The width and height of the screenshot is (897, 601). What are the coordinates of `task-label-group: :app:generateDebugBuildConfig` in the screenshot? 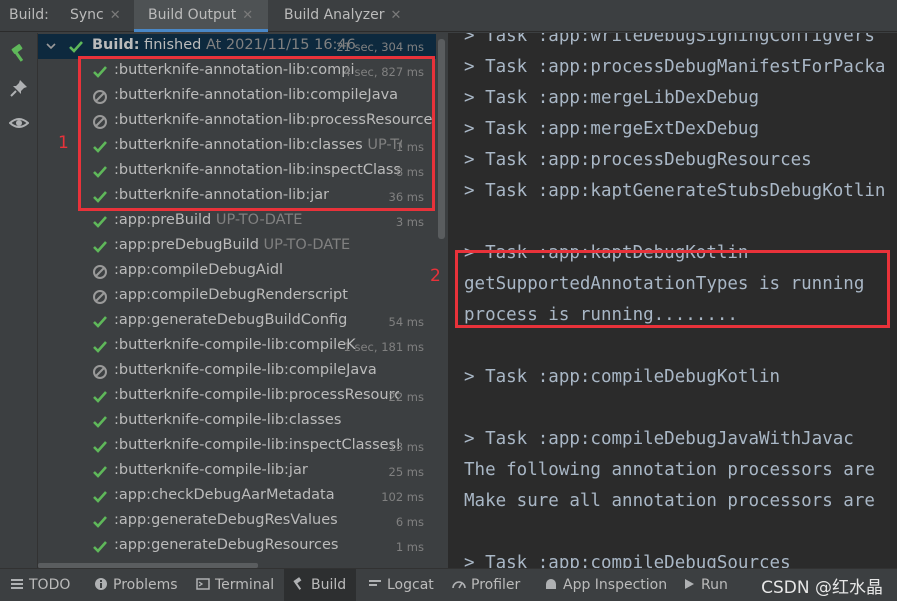 It's located at (230, 320).